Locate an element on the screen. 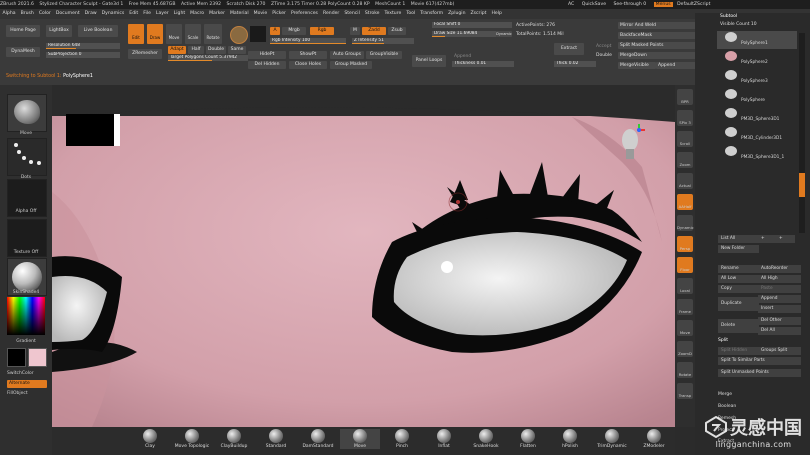 Image resolution: width=810 pixels, height=455 pixels. menu-color: Color is located at coordinates (44, 14).